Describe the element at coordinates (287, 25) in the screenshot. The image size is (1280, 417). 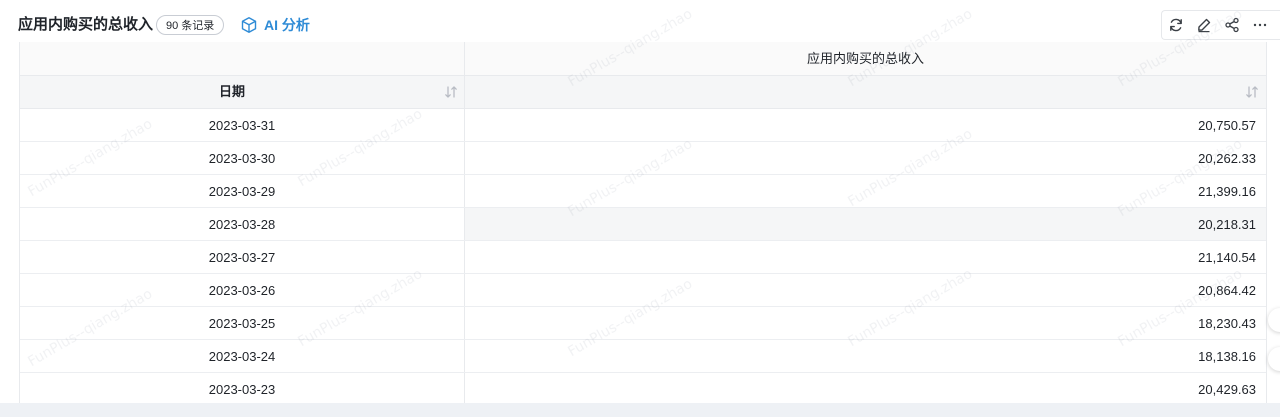
I see `ai-analysis-label: AI 分析` at that location.